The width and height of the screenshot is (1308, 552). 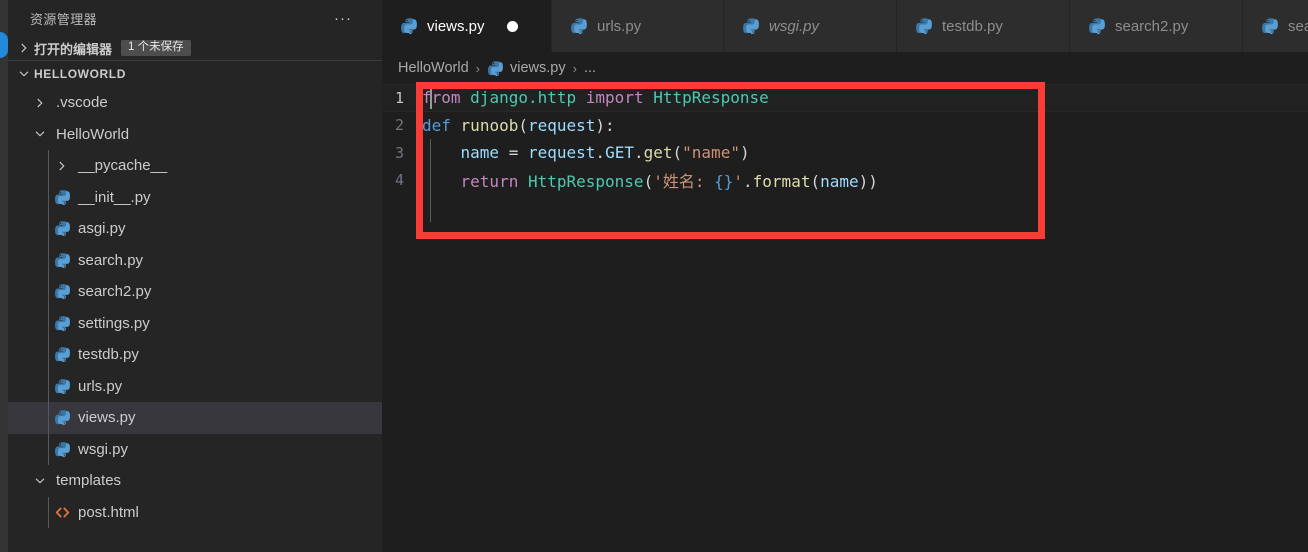 What do you see at coordinates (513, 153) in the screenshot?
I see `code-token: =` at bounding box center [513, 153].